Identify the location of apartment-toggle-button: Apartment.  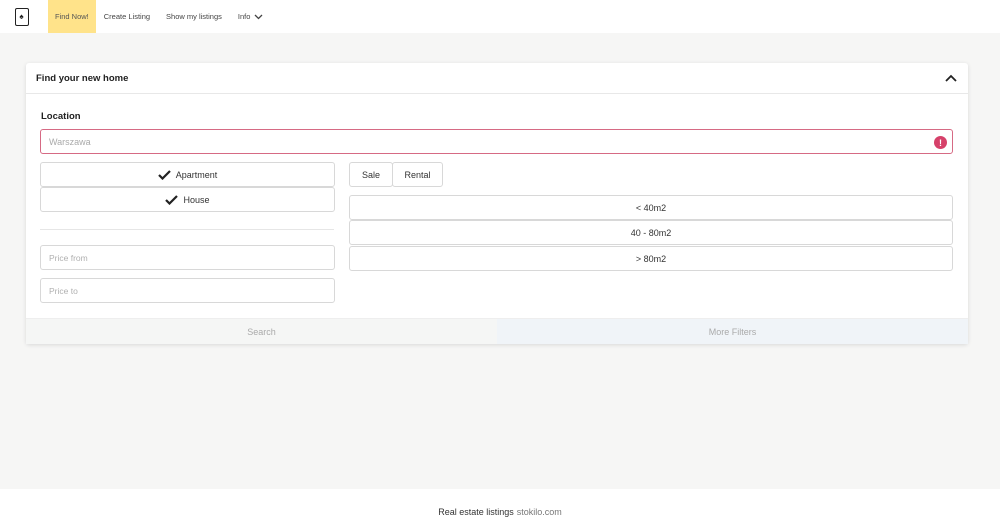
(187, 174).